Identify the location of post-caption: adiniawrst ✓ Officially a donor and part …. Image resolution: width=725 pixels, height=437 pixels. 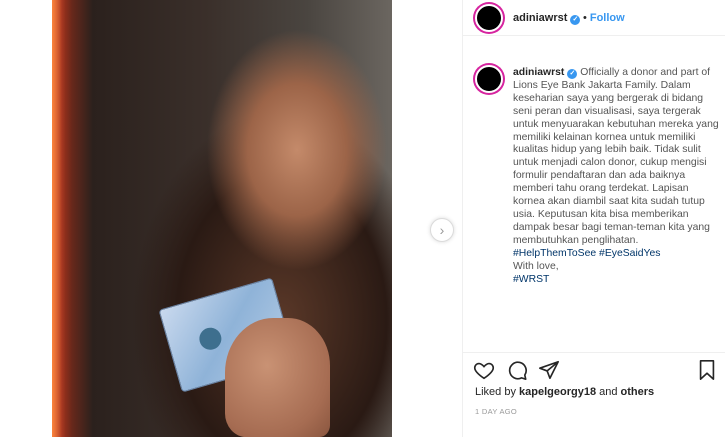
(618, 176).